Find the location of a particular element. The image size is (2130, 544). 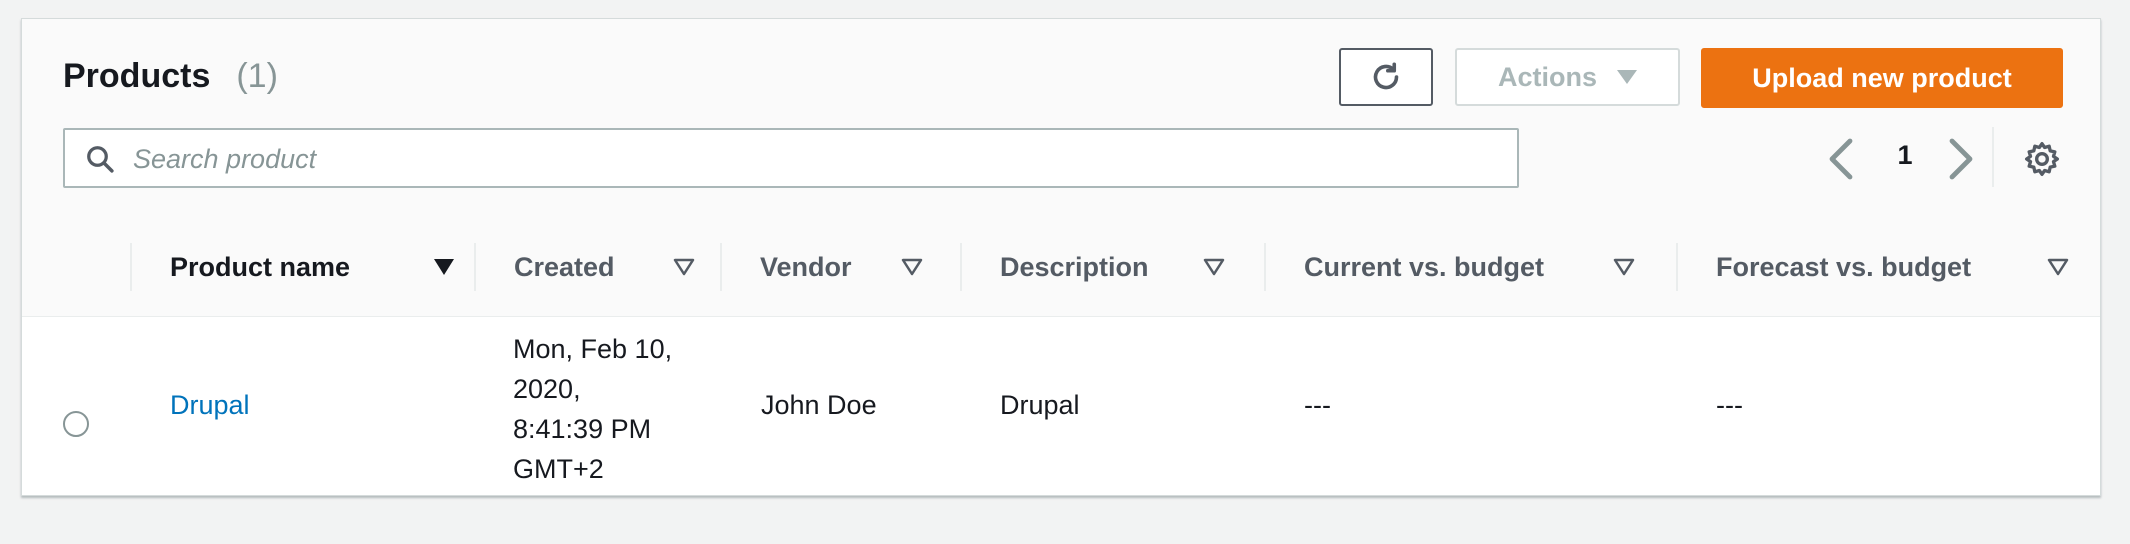

cell-current-vs-budget: --- is located at coordinates (1317, 405).